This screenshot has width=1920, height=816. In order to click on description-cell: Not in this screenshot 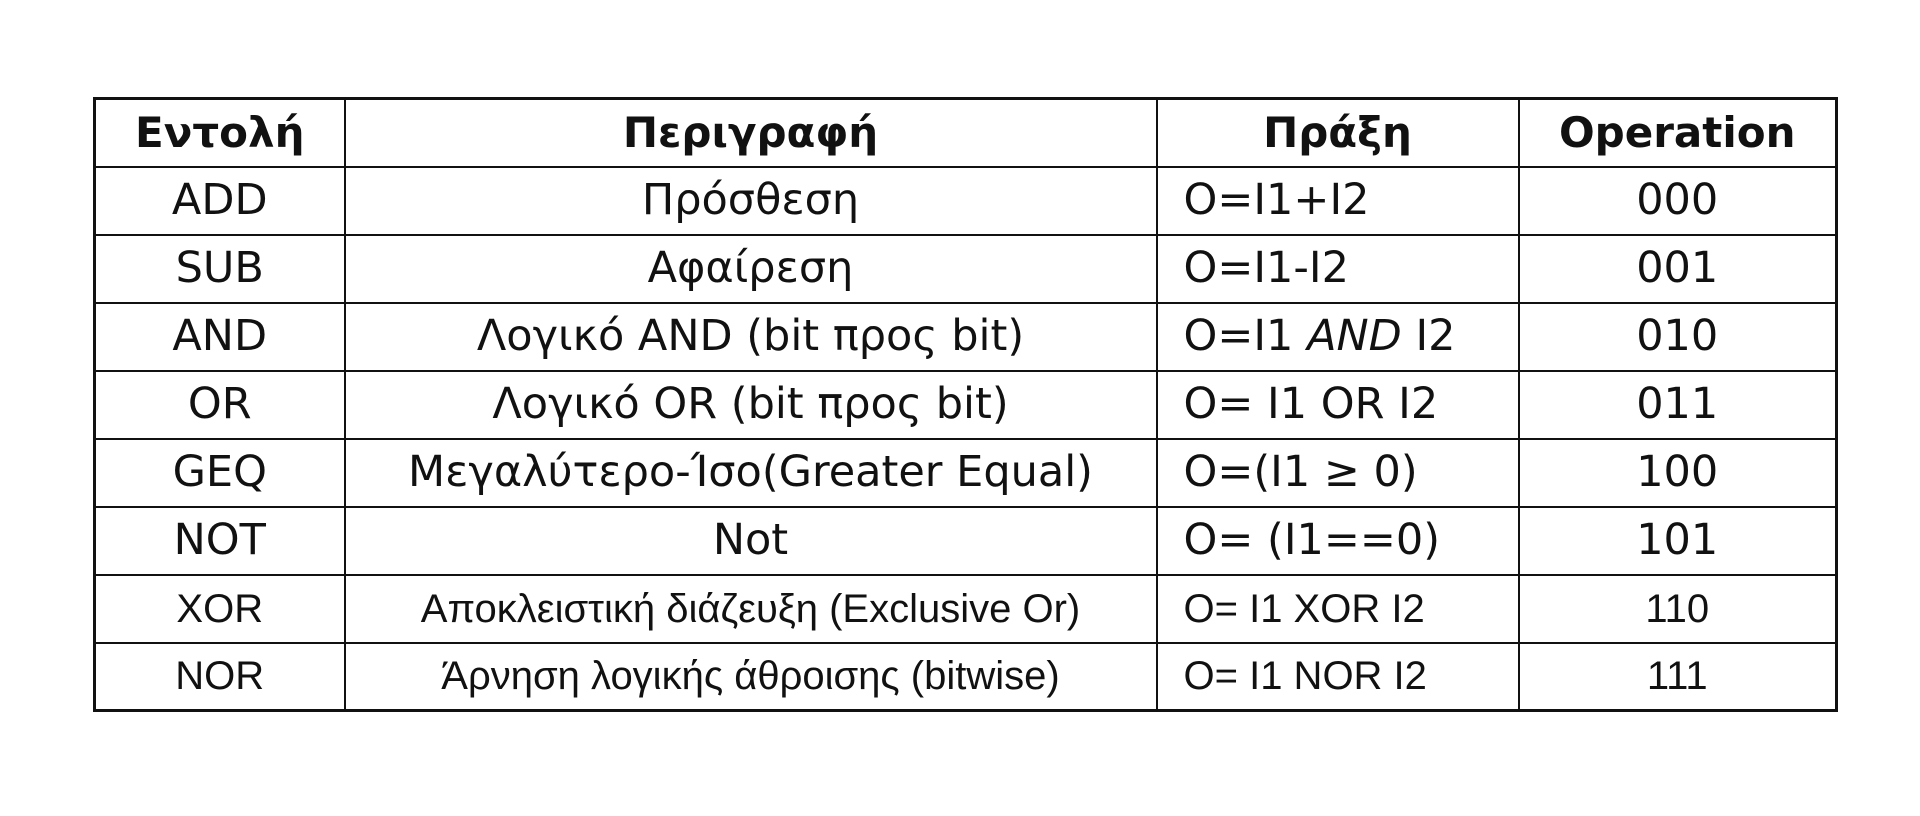, I will do `click(750, 540)`.